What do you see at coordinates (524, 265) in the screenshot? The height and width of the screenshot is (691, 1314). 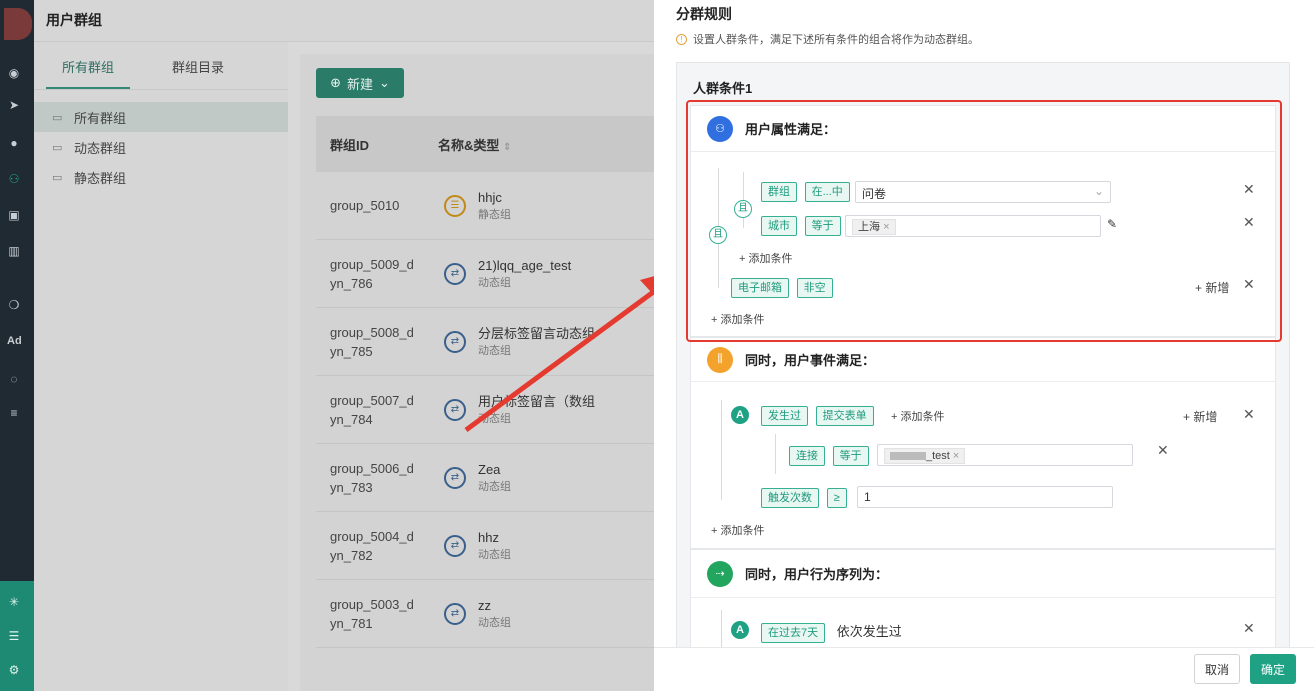 I see `group-name: 21)lqq_age_test` at bounding box center [524, 265].